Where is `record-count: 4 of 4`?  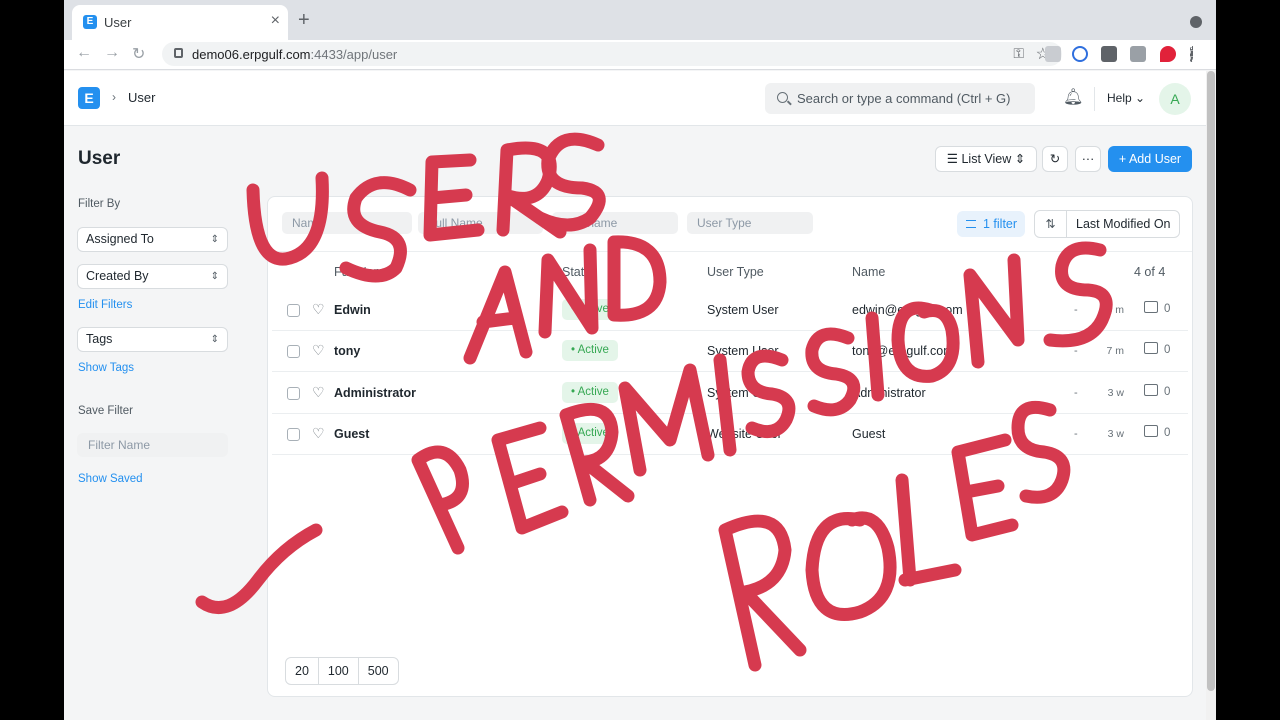 record-count: 4 of 4 is located at coordinates (1150, 272).